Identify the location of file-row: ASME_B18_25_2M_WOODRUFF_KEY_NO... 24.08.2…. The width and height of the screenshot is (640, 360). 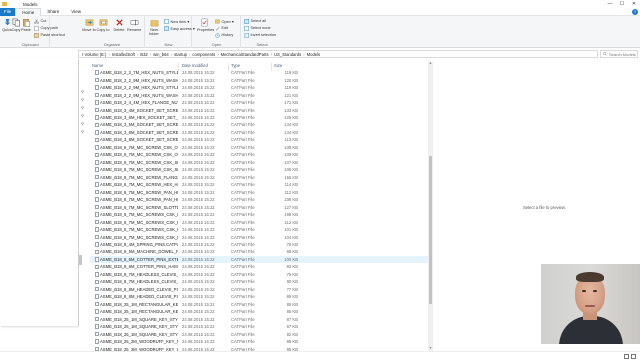
(260, 341).